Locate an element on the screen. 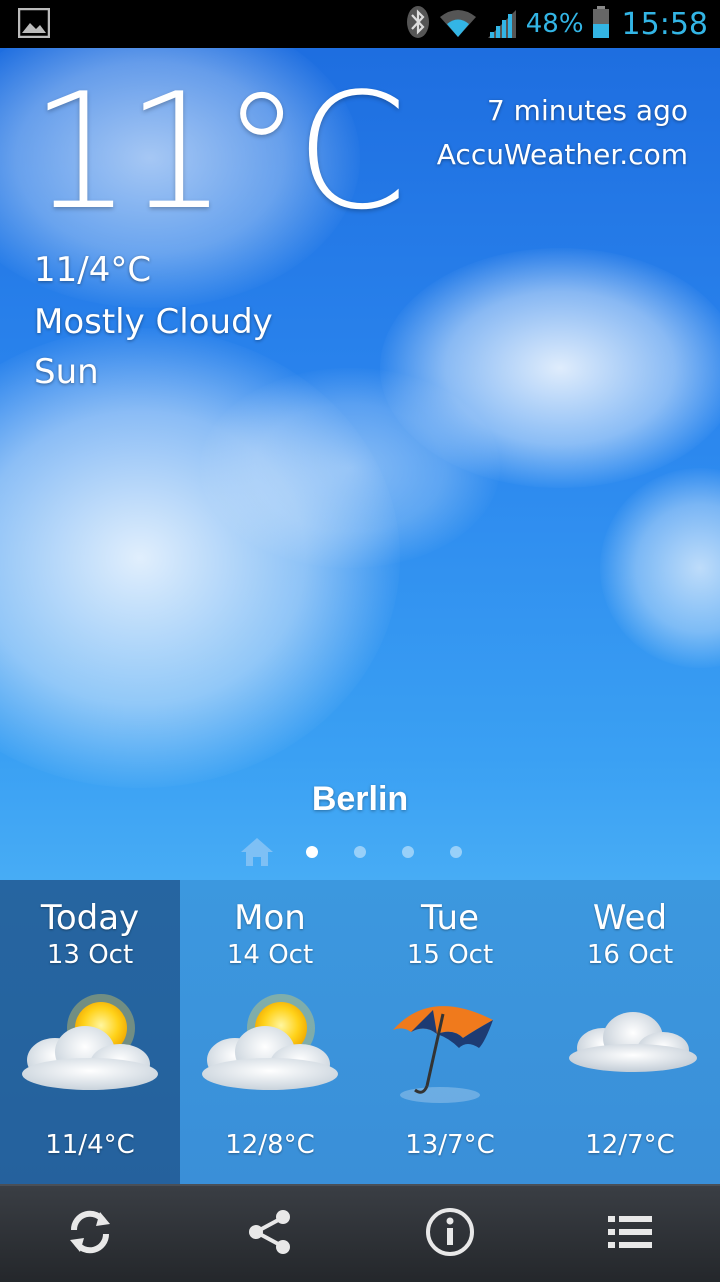  umbrella-rain-icon is located at coordinates (450, 1050).